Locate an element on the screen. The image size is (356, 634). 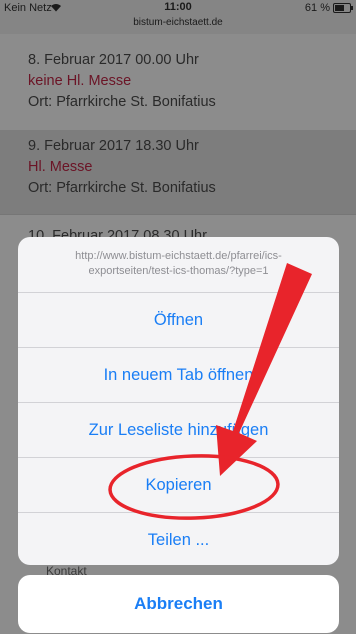
cancel-button: Abbrechen is located at coordinates (178, 604).